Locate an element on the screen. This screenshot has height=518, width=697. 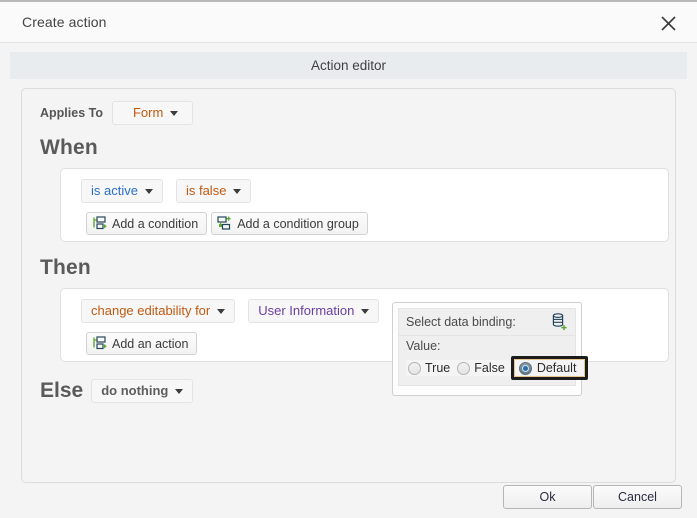
then-button-row: Add an action is located at coordinates (142, 343).